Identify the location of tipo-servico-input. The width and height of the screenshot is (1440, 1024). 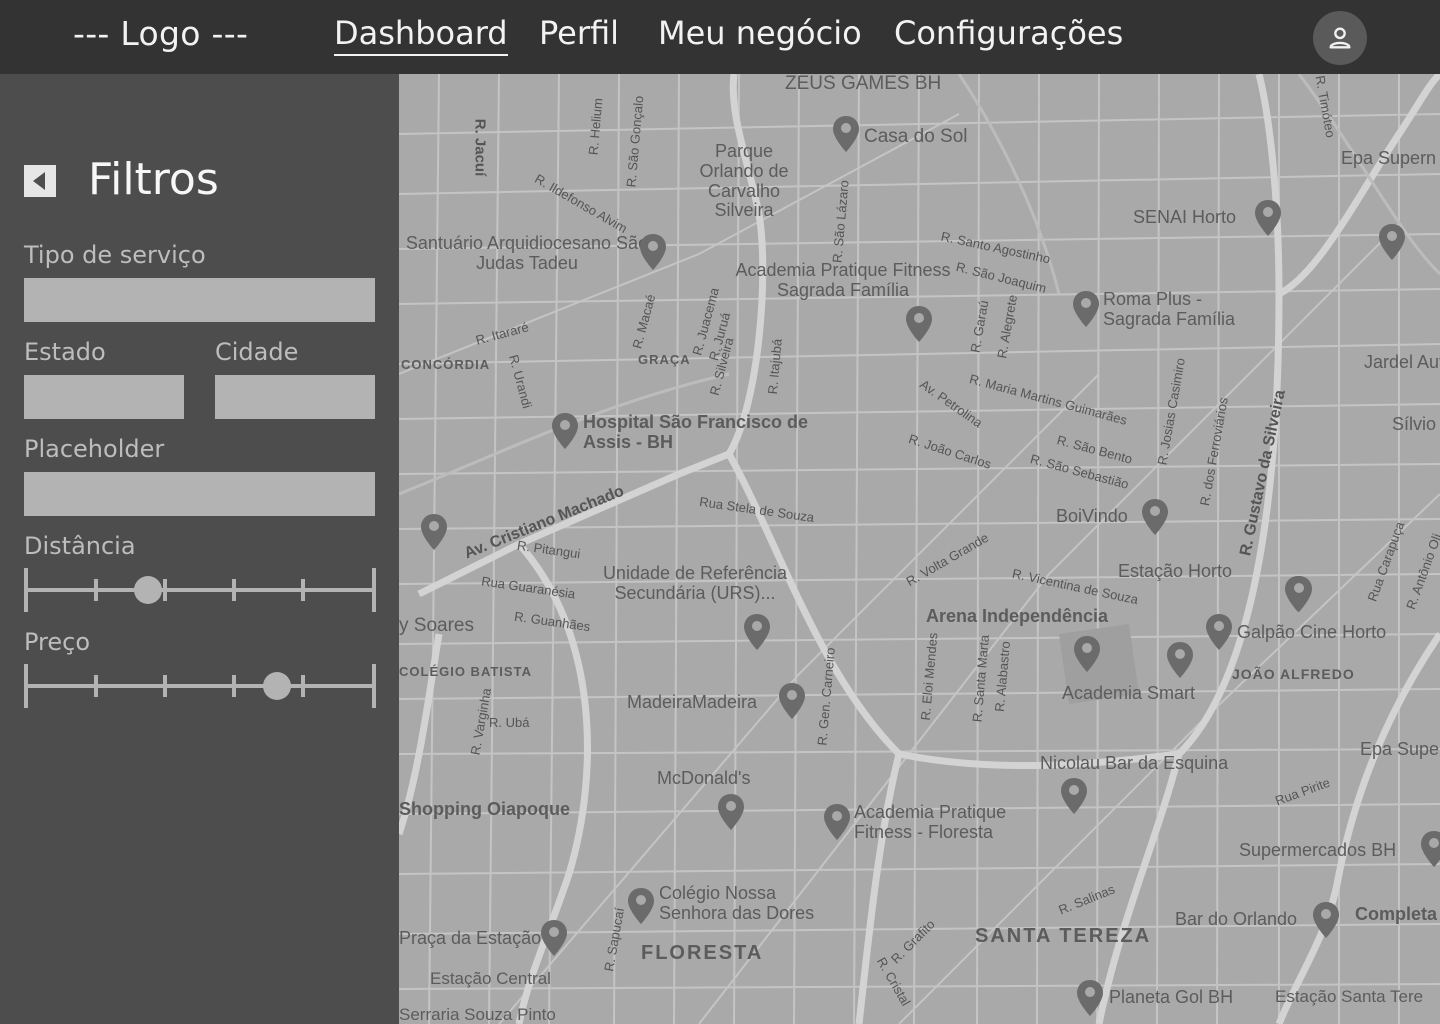
(199, 300).